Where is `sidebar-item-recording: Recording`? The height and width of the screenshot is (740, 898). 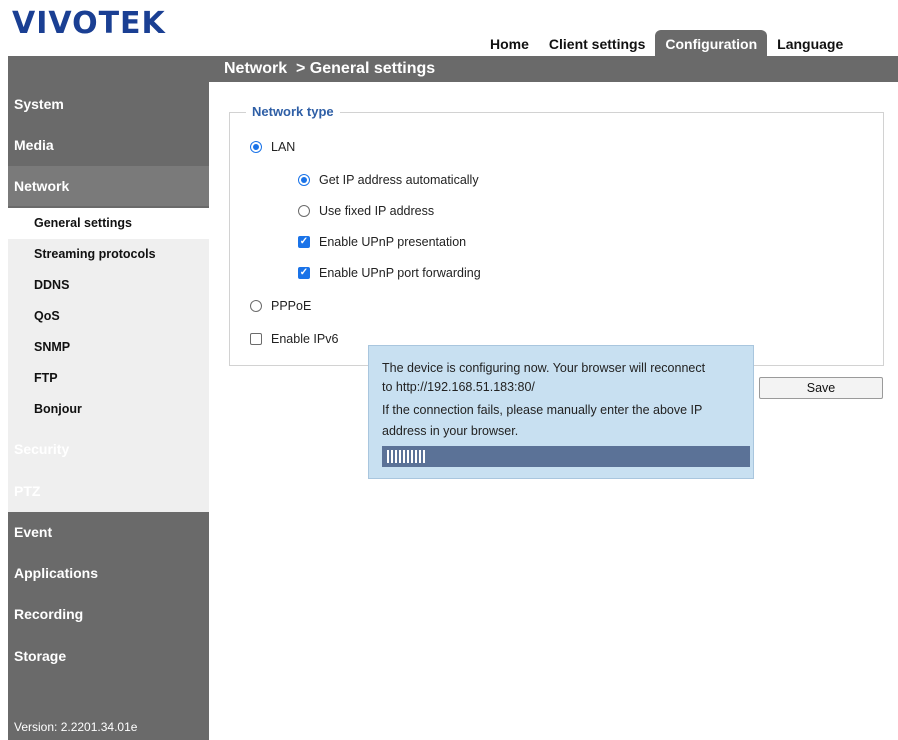
sidebar-item-recording: Recording is located at coordinates (108, 614).